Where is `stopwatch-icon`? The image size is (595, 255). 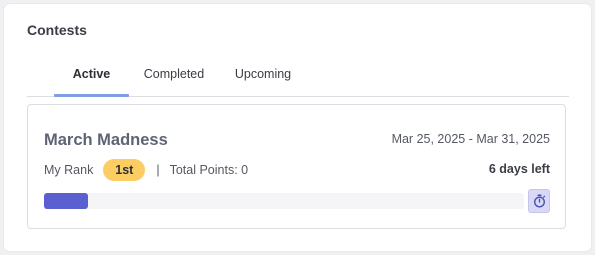 stopwatch-icon is located at coordinates (539, 201).